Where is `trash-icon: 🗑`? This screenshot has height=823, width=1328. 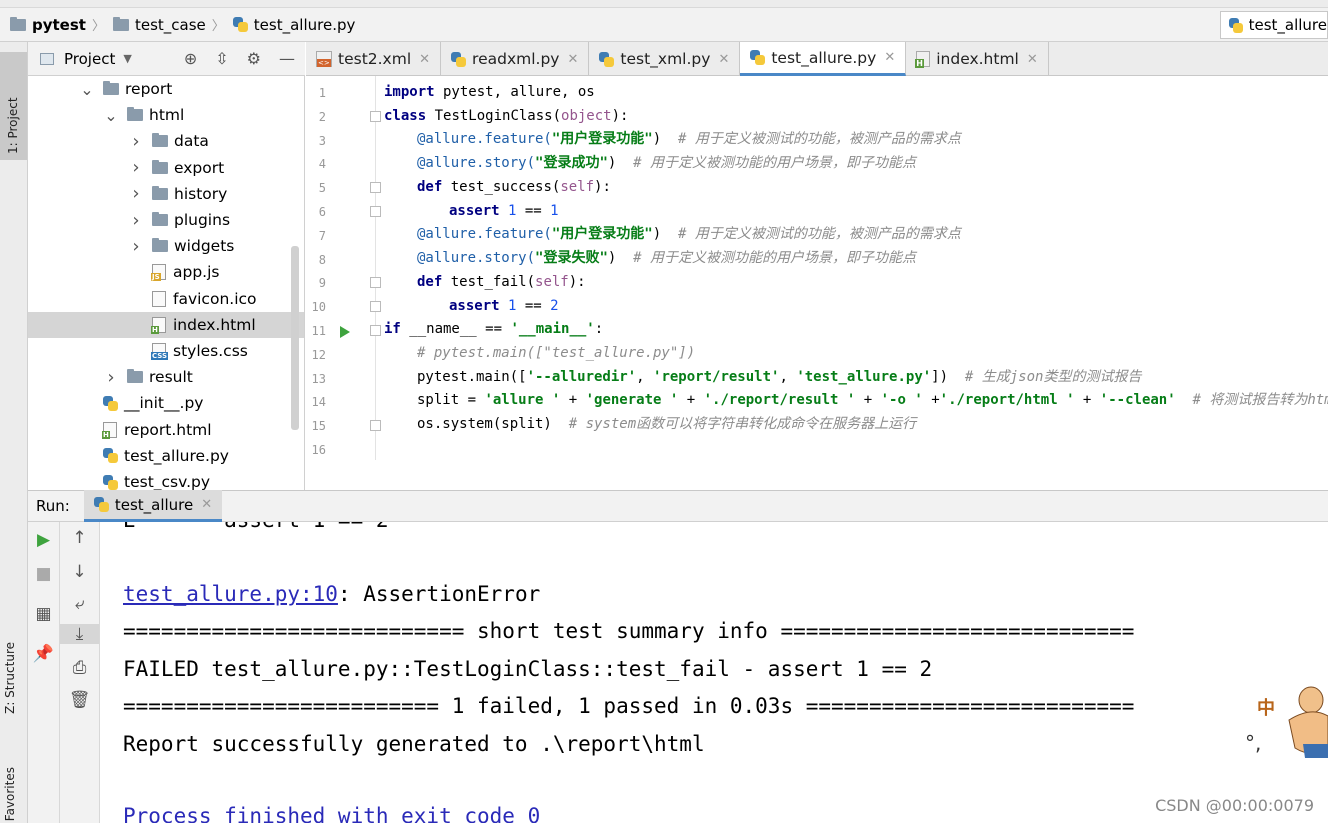 trash-icon: 🗑 is located at coordinates (79, 700).